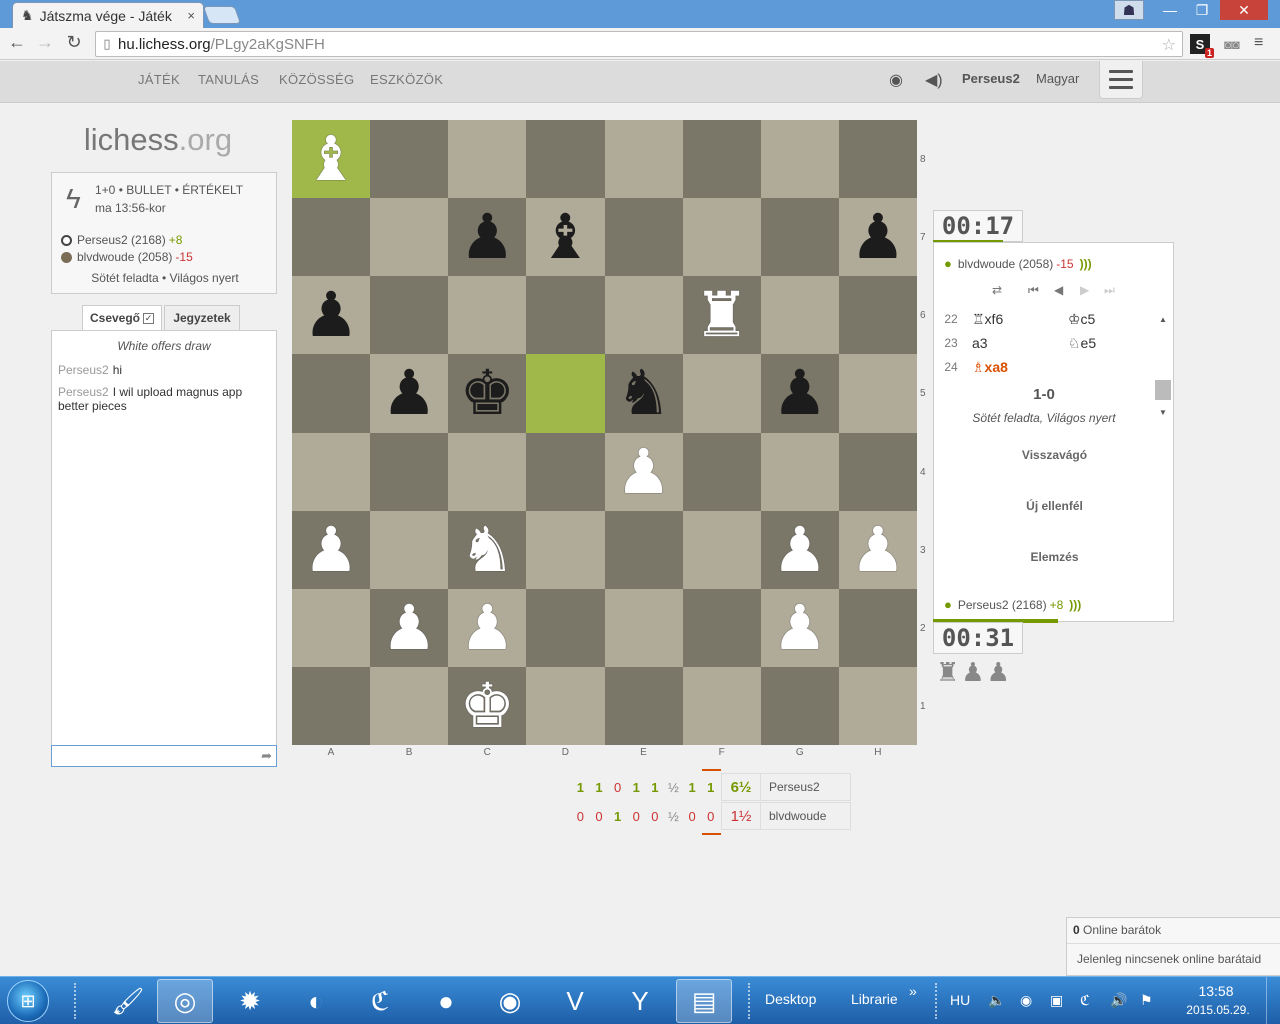 The image size is (1280, 1024). I want to click on square-d8, so click(565, 159).